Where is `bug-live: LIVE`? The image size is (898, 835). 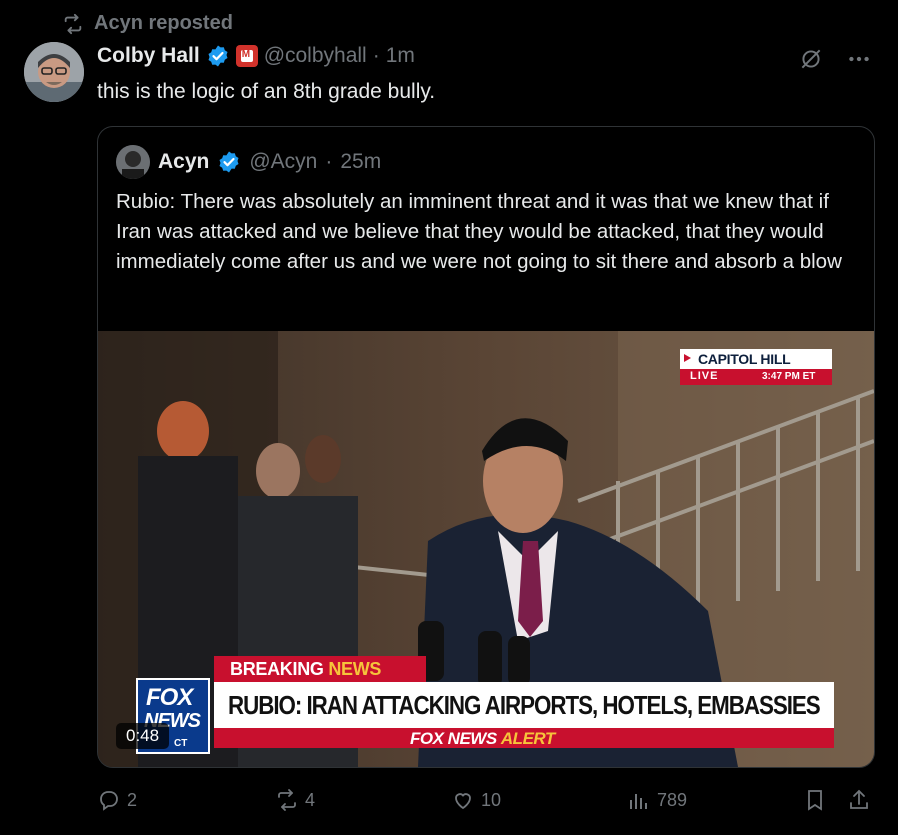 bug-live: LIVE is located at coordinates (704, 376).